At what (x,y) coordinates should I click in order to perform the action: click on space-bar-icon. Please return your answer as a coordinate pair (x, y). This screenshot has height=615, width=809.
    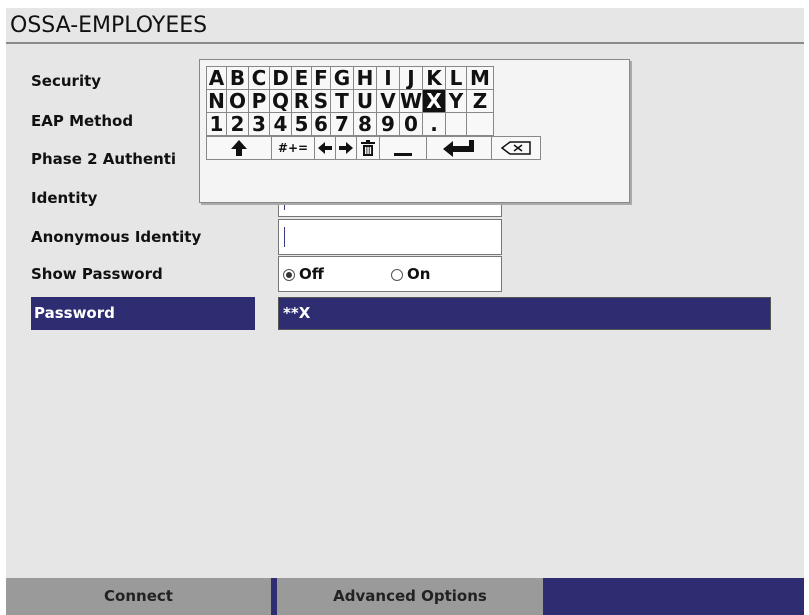
    Looking at the image, I should click on (403, 154).